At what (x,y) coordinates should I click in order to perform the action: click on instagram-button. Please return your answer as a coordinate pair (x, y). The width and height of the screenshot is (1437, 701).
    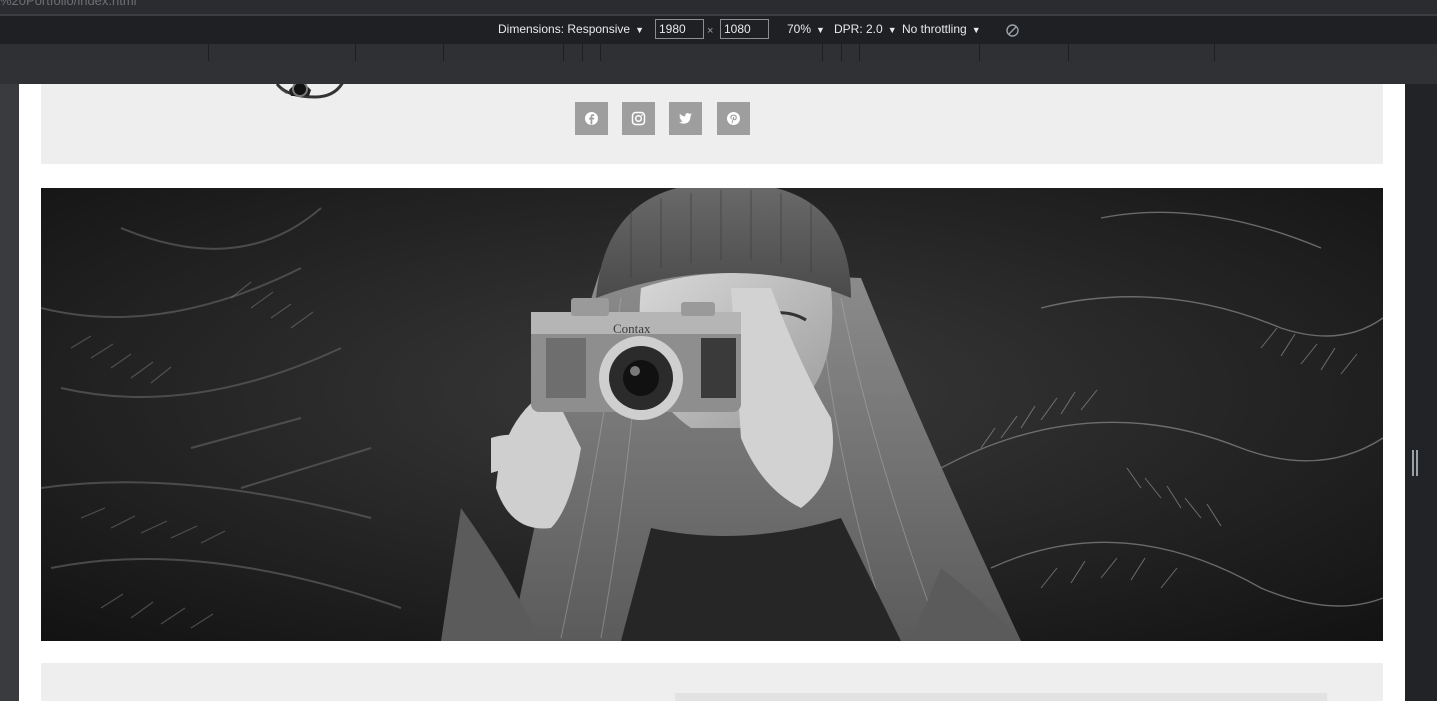
    Looking at the image, I should click on (638, 118).